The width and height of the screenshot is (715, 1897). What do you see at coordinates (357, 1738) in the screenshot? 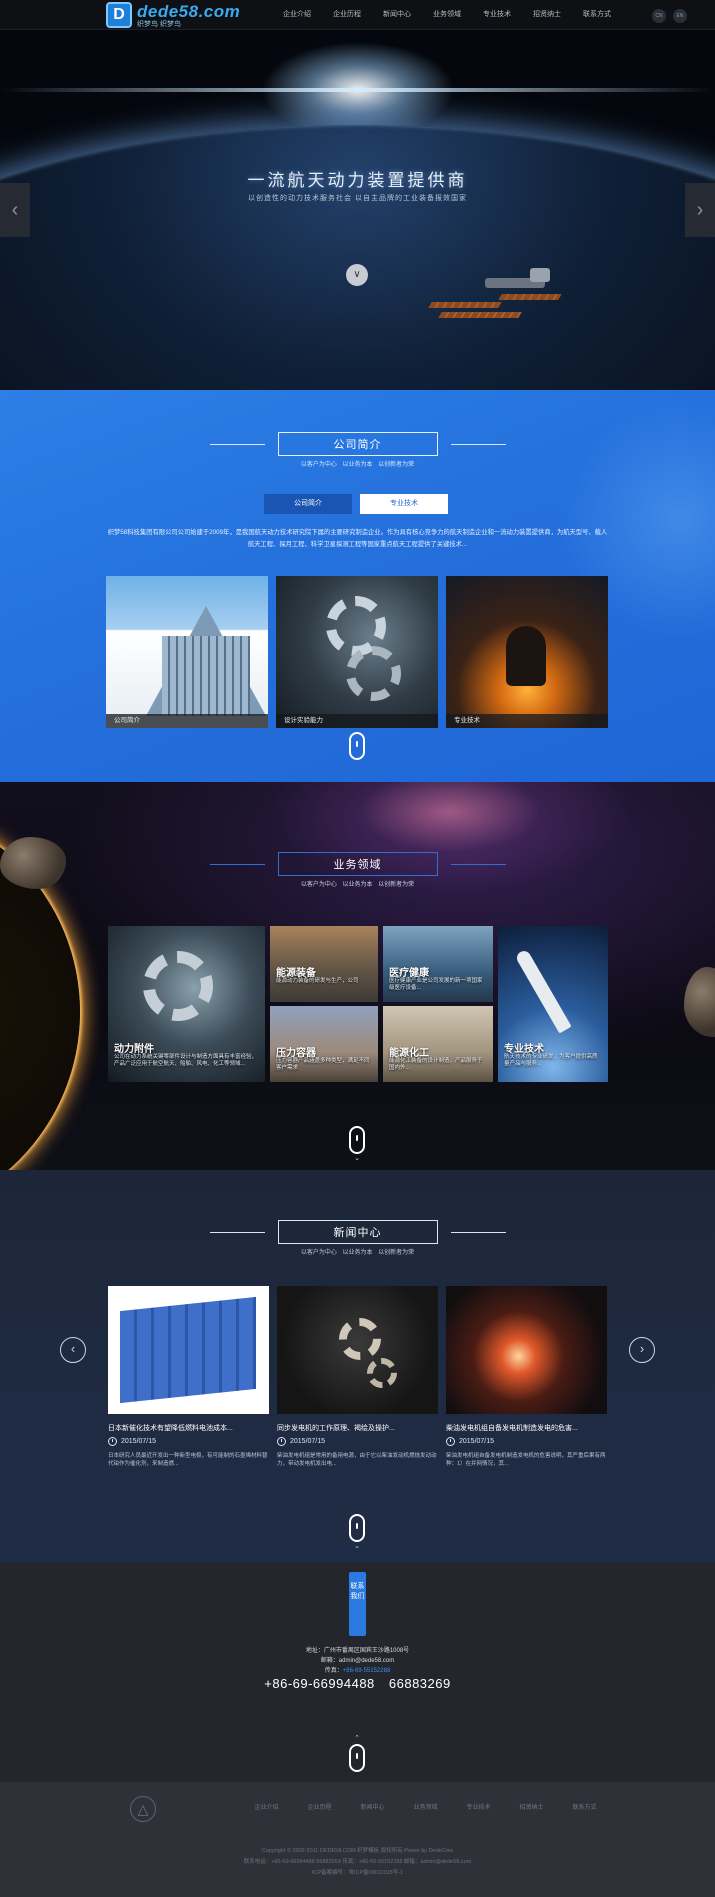
I see `chevron-up-icon: ⌃` at bounding box center [357, 1738].